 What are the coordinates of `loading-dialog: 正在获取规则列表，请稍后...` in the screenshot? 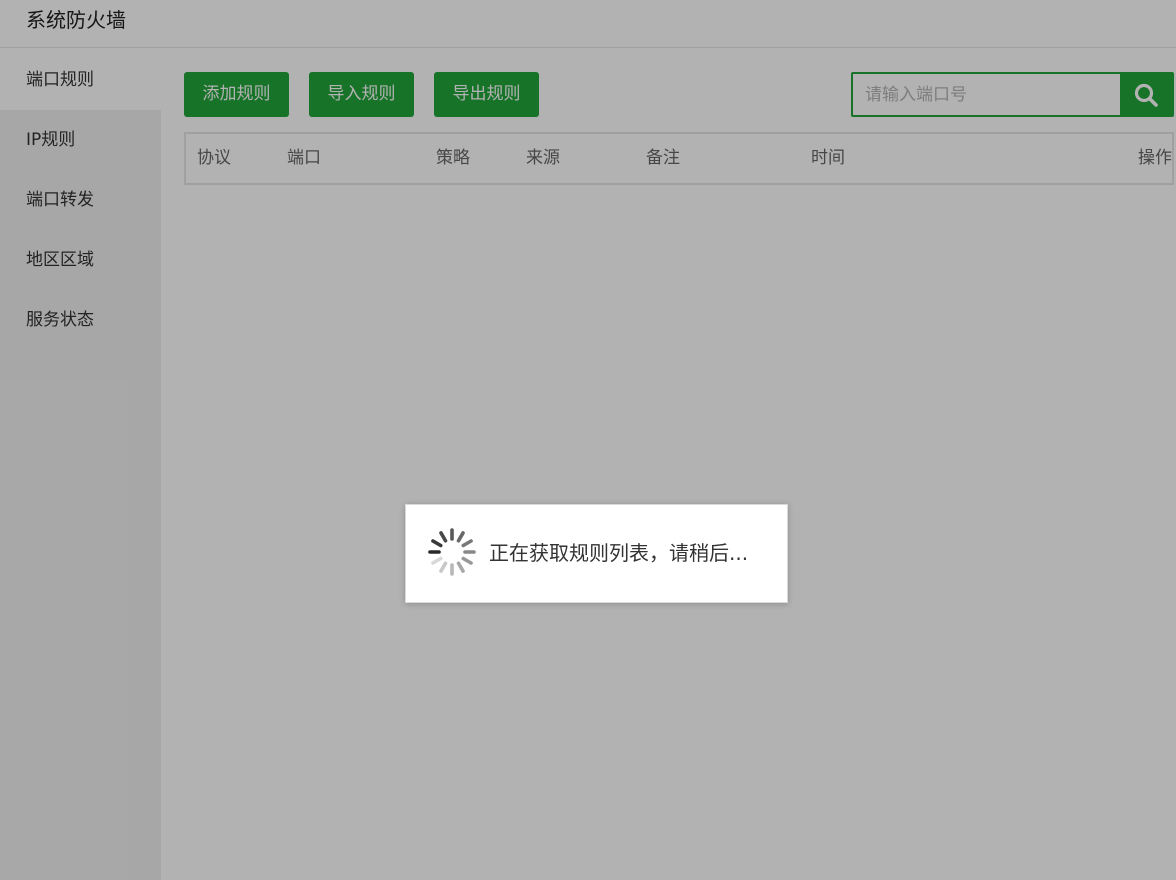 It's located at (596, 553).